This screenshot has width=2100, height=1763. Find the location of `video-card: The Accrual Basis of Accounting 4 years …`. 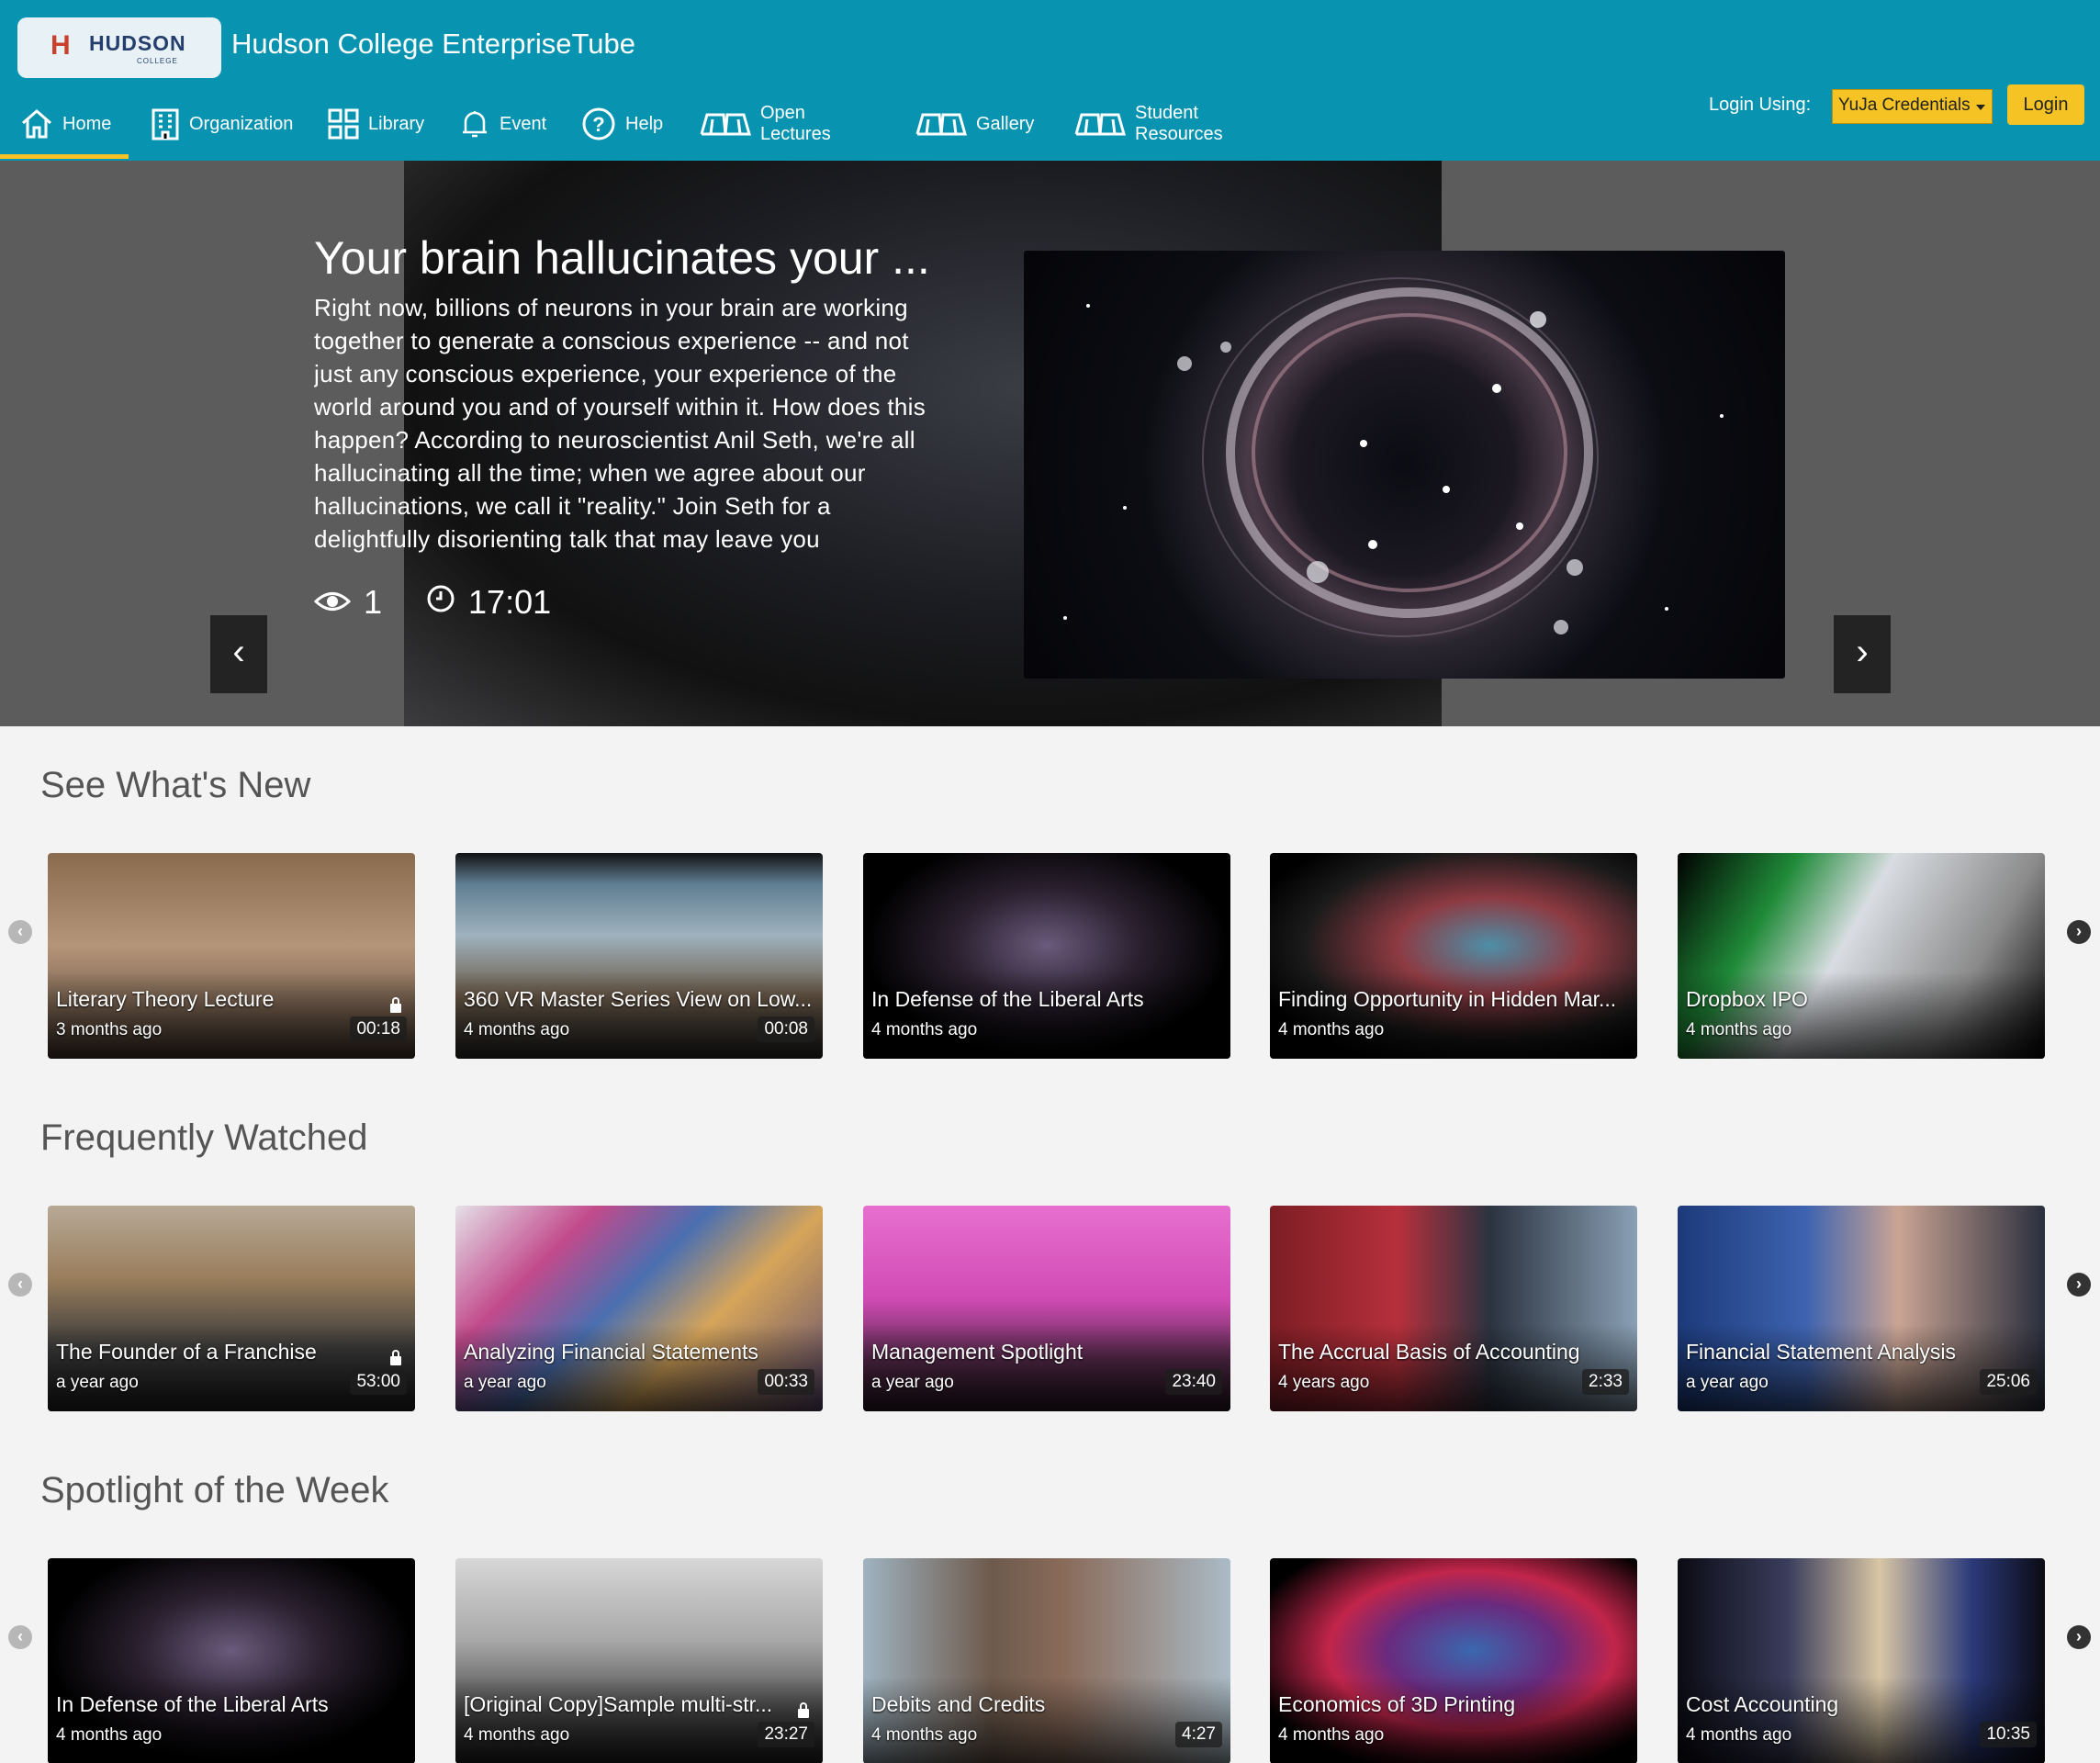

video-card: The Accrual Basis of Accounting 4 years … is located at coordinates (1453, 1308).